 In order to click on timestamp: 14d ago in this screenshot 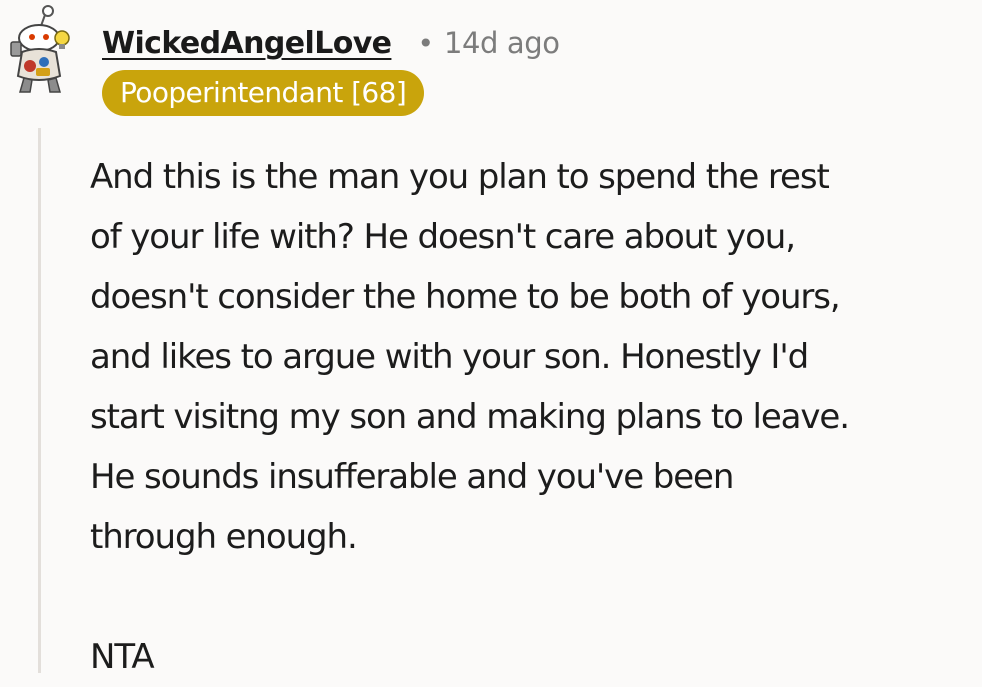, I will do `click(502, 43)`.